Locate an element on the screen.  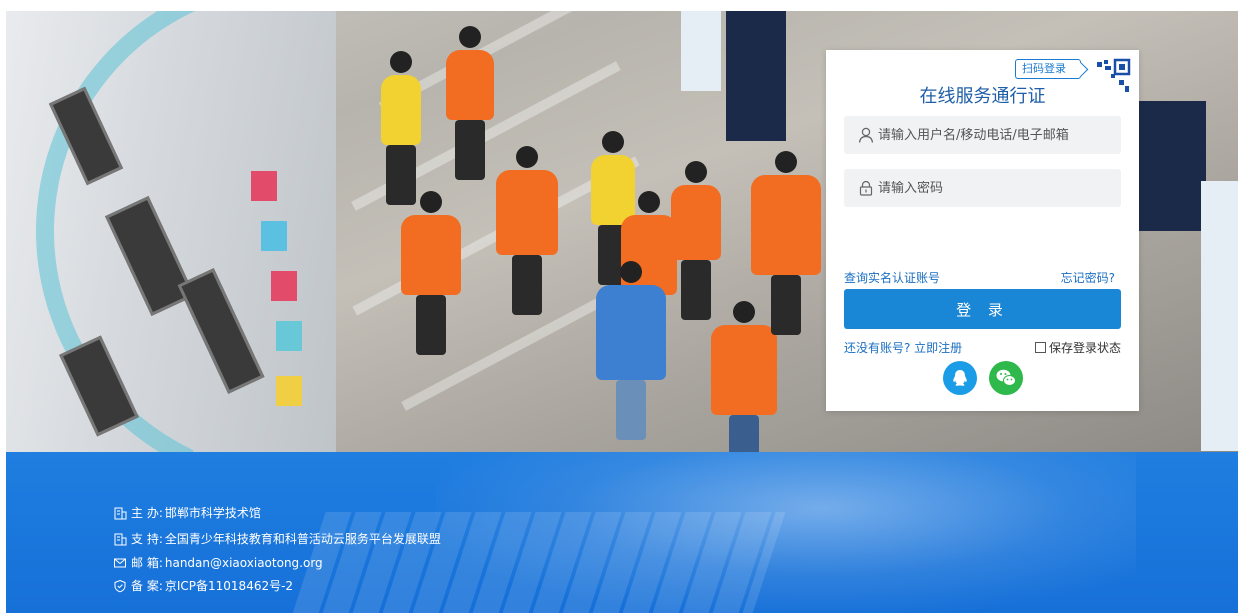
login-button: 登 录 is located at coordinates (982, 309).